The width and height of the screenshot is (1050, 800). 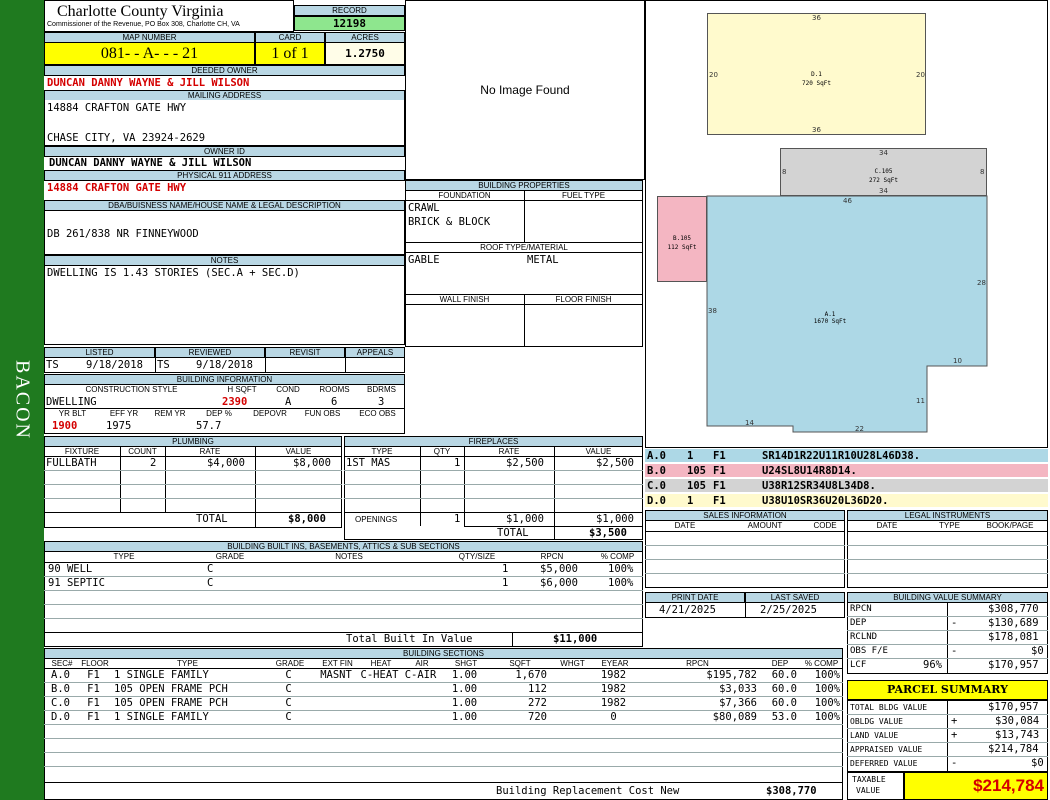 I want to click on record-number: 12198, so click(x=349, y=23).